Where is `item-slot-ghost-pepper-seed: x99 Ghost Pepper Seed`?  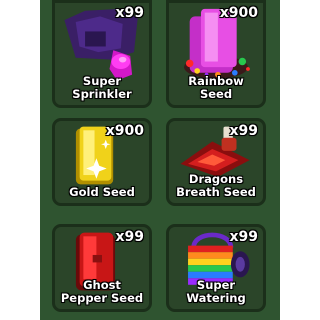 item-slot-ghost-pepper-seed: x99 Ghost Pepper Seed is located at coordinates (102, 268).